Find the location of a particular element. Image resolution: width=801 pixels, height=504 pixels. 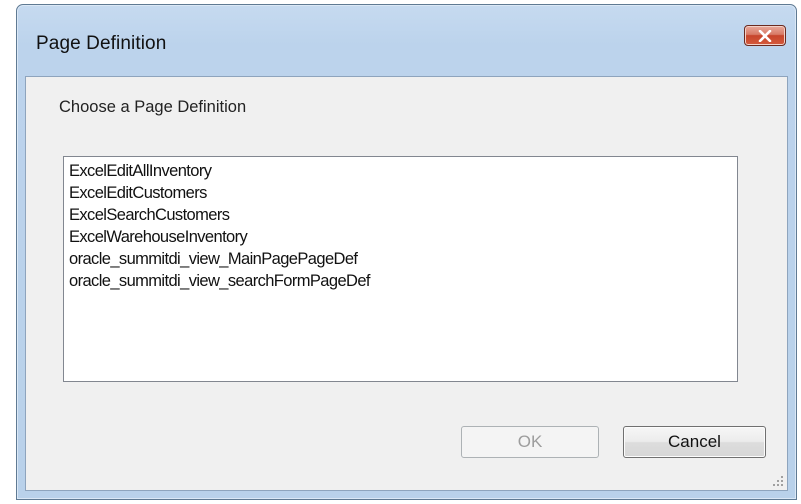

close-button is located at coordinates (765, 35).